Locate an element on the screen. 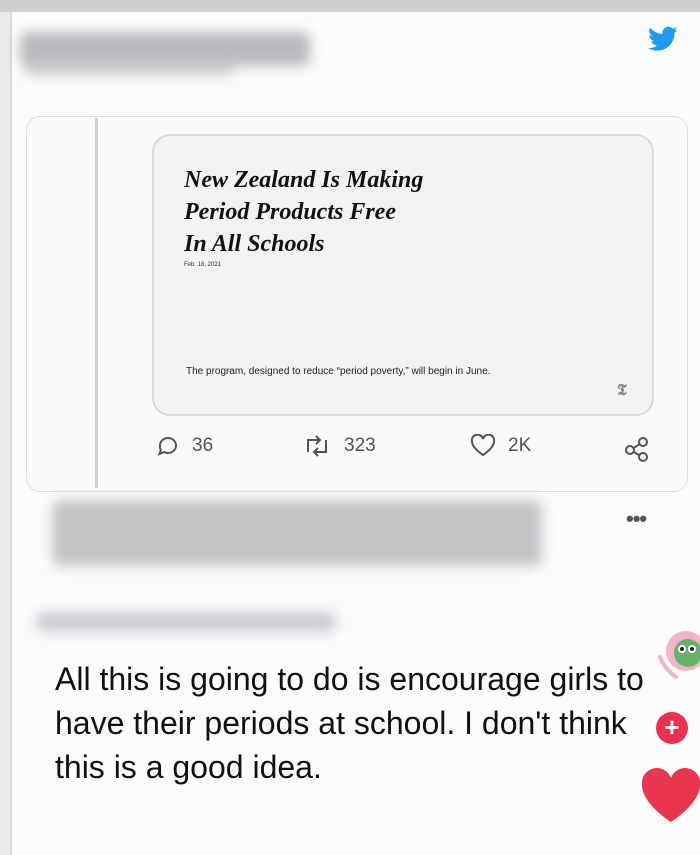 The image size is (700, 855). retweet-count: 323 is located at coordinates (360, 445).